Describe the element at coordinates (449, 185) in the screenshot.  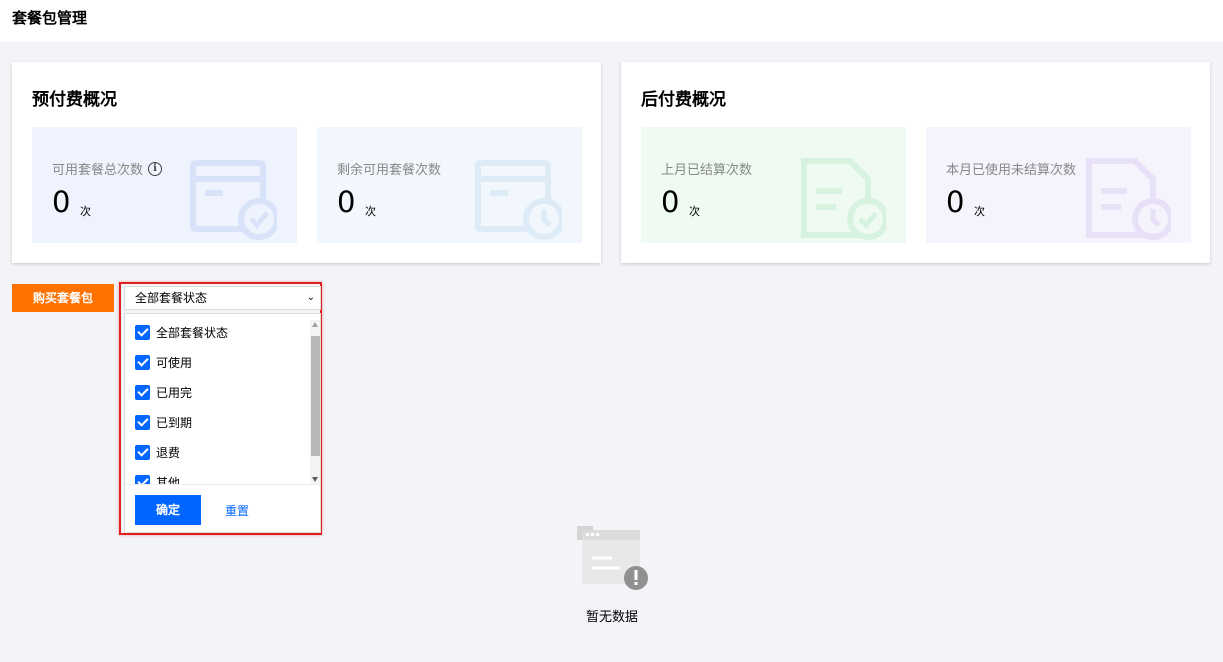
I see `stat-card-remaining: 剩余可用套餐次数 0 次` at that location.